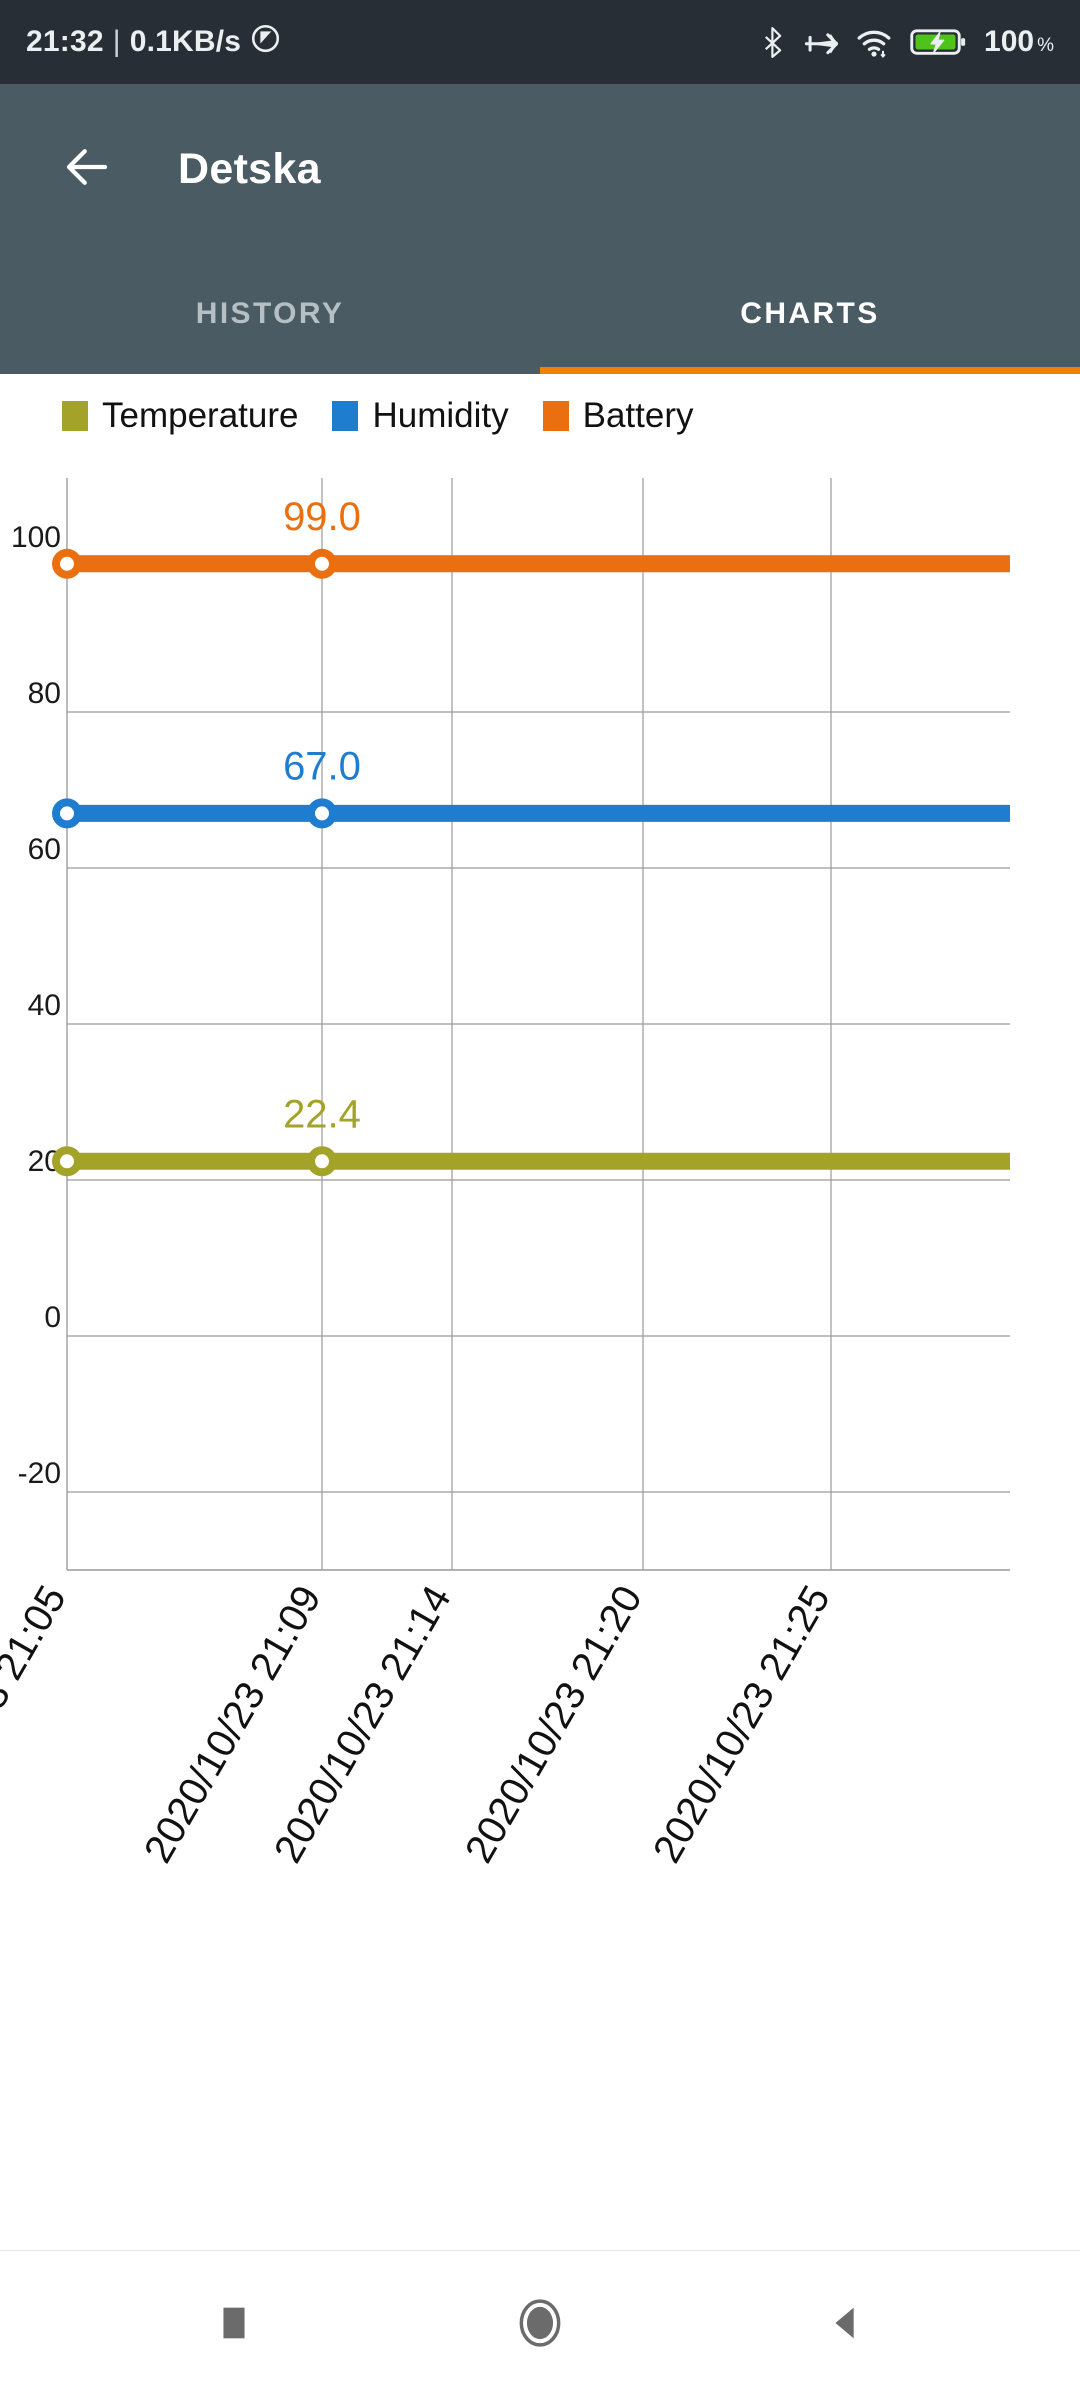  I want to click on x-axis-tick-label: 2020/10/23 21:20, so click(554, 1725).